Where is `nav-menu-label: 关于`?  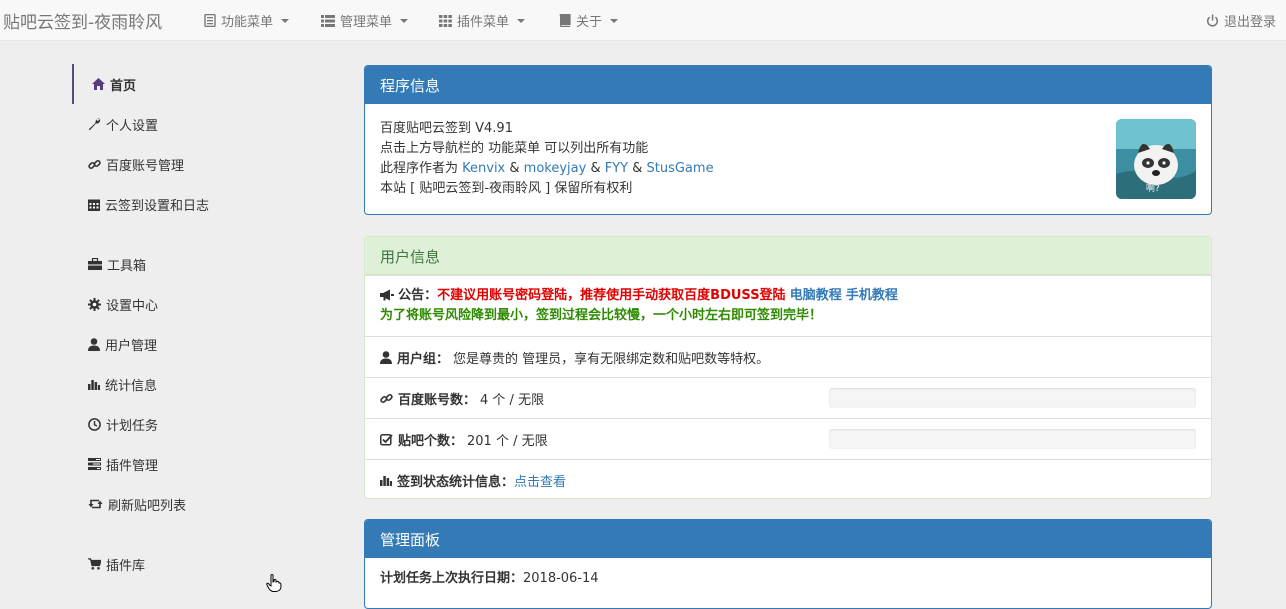
nav-menu-label: 关于 is located at coordinates (589, 22).